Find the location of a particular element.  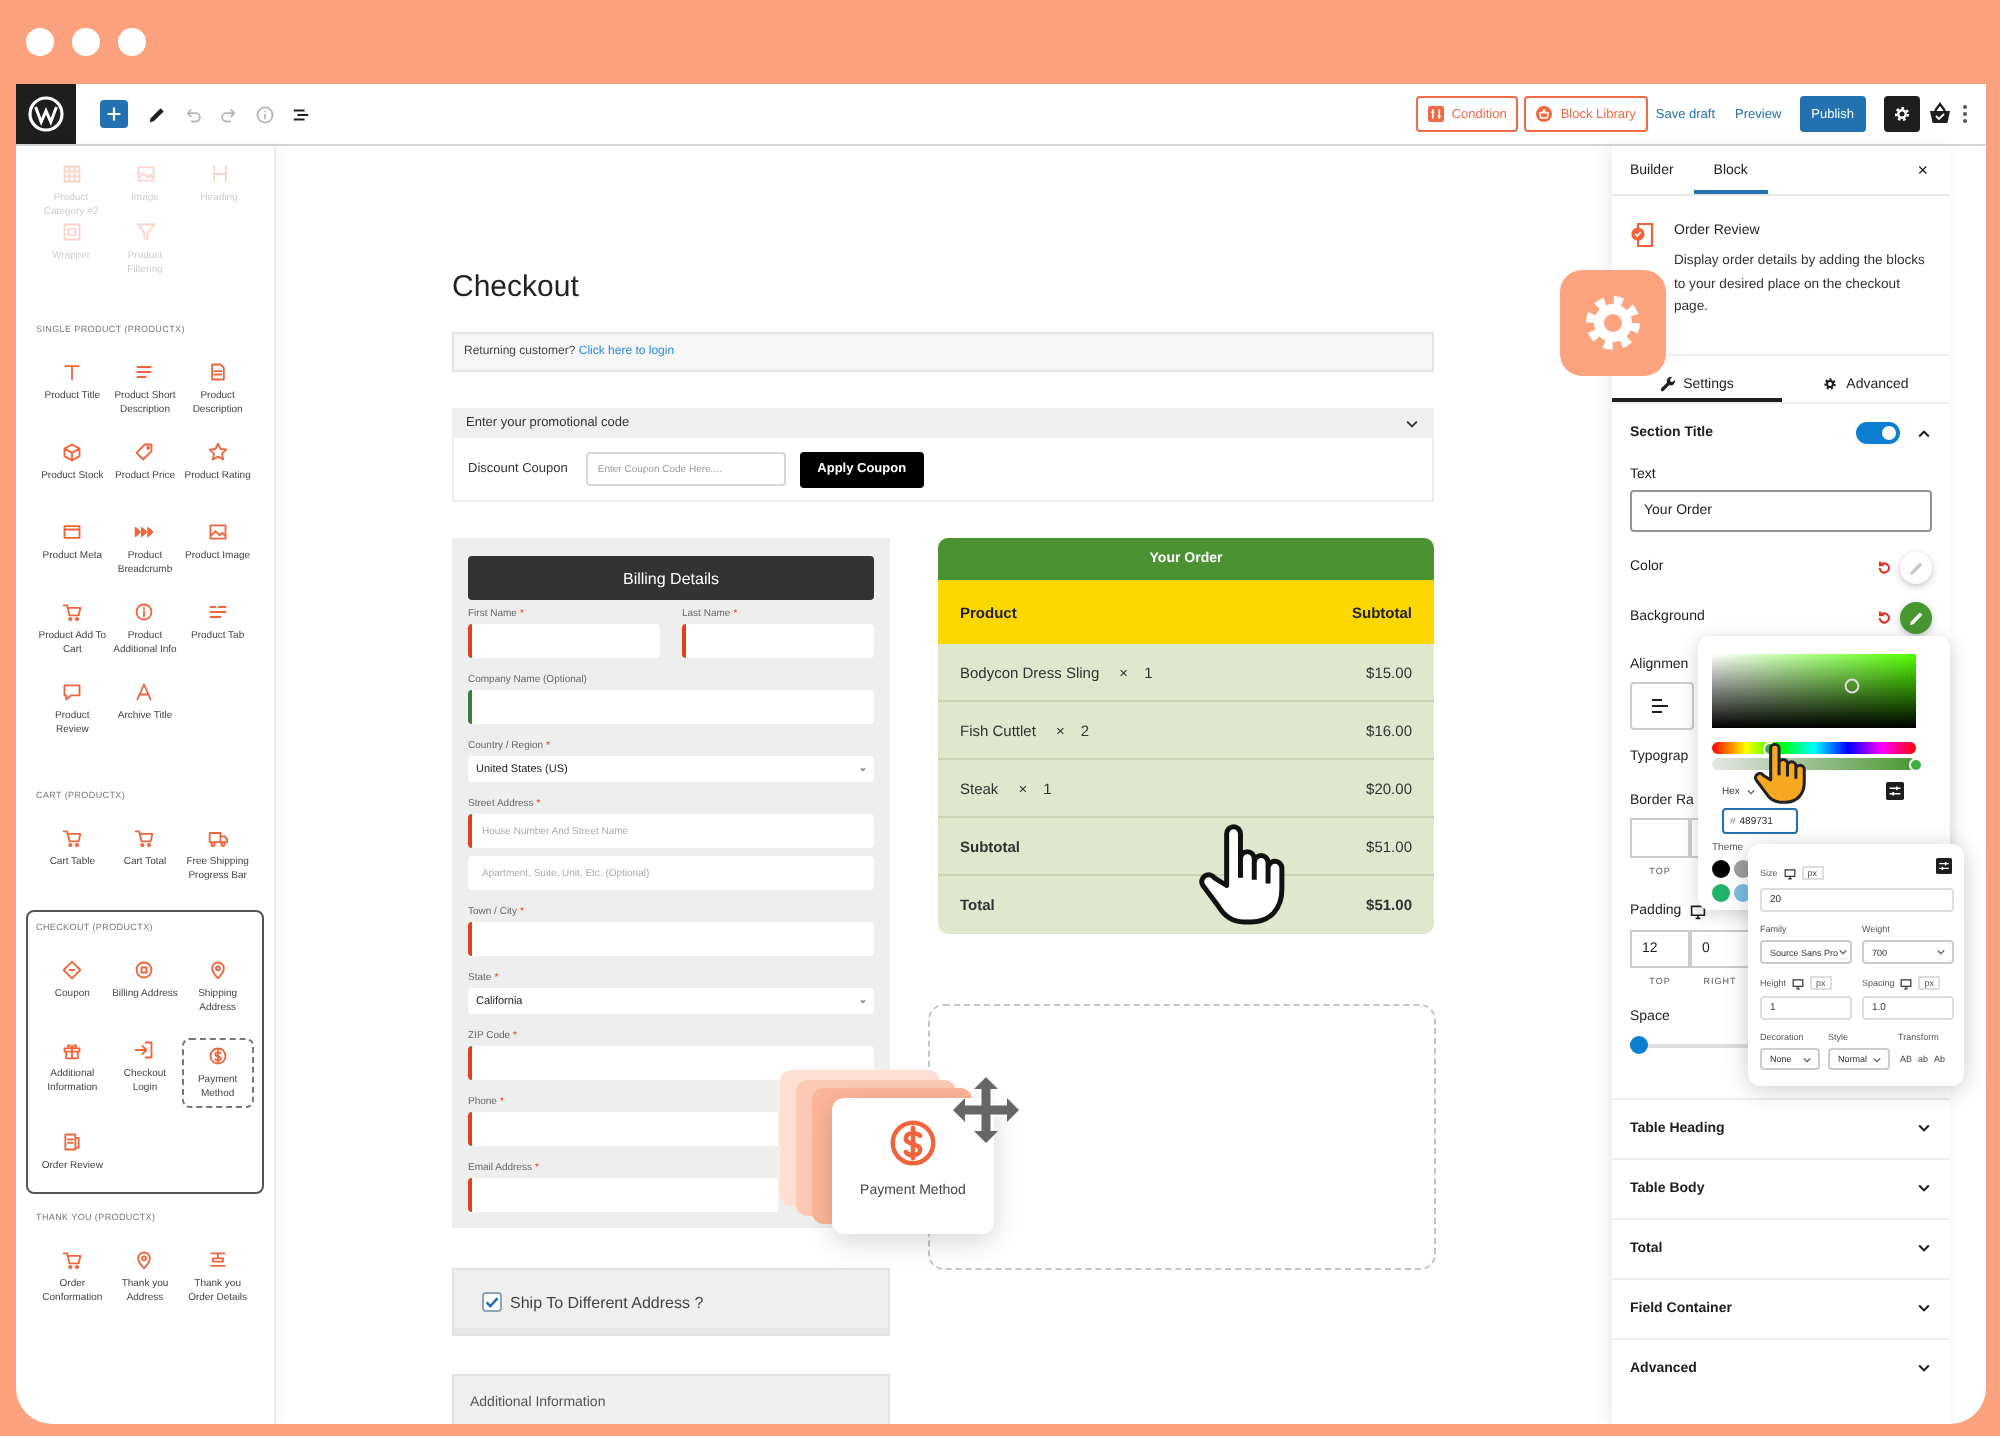

text-lines-icon is located at coordinates (144, 372).